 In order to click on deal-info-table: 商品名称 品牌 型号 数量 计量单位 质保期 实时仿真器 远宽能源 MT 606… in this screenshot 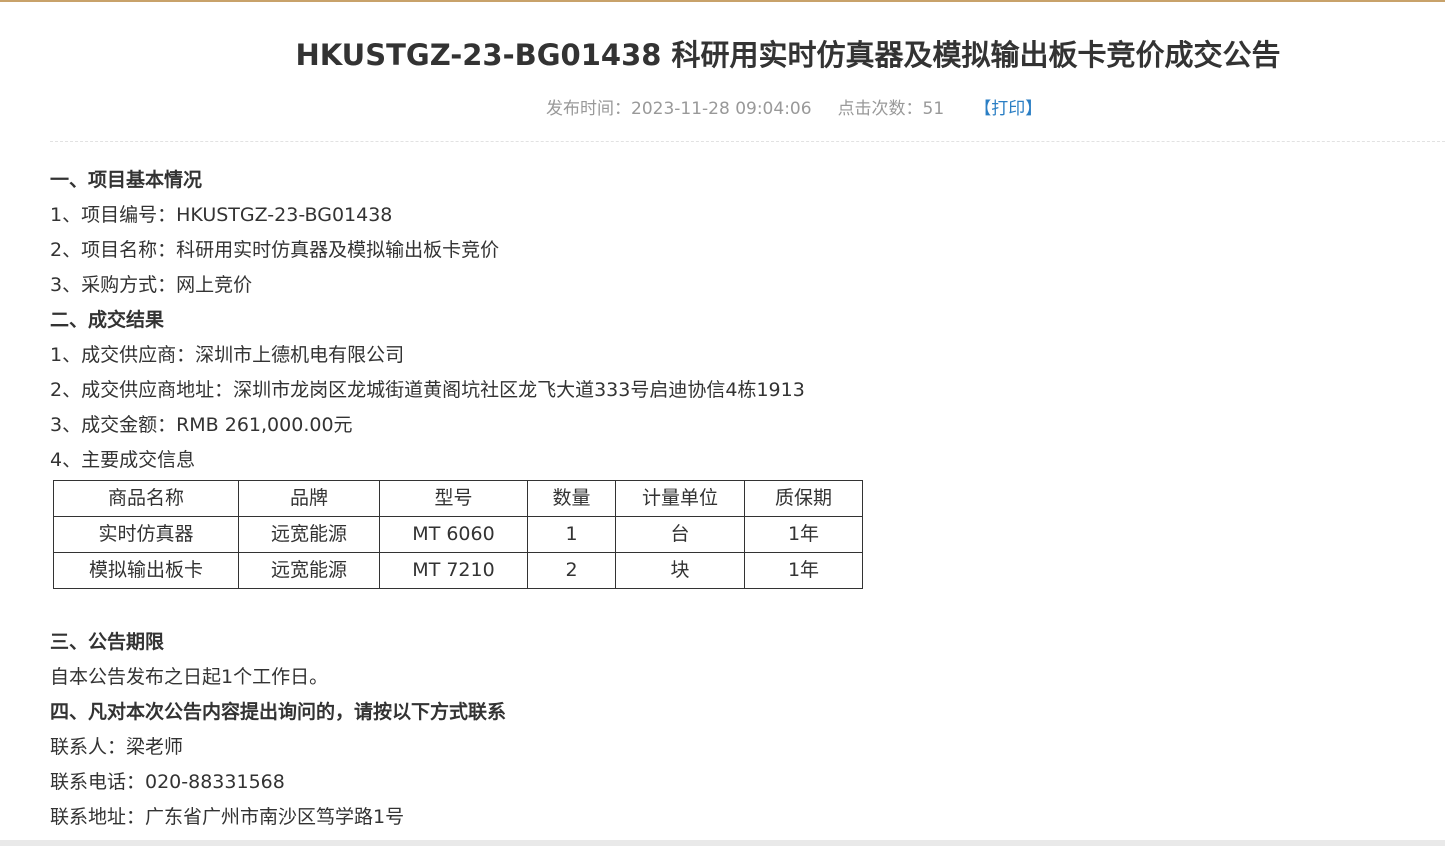, I will do `click(458, 534)`.